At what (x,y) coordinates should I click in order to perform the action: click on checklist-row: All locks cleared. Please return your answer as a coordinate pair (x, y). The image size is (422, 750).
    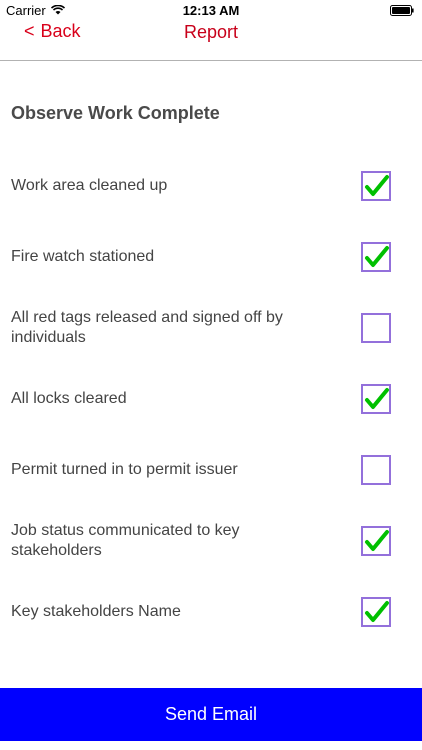
    Looking at the image, I should click on (211, 399).